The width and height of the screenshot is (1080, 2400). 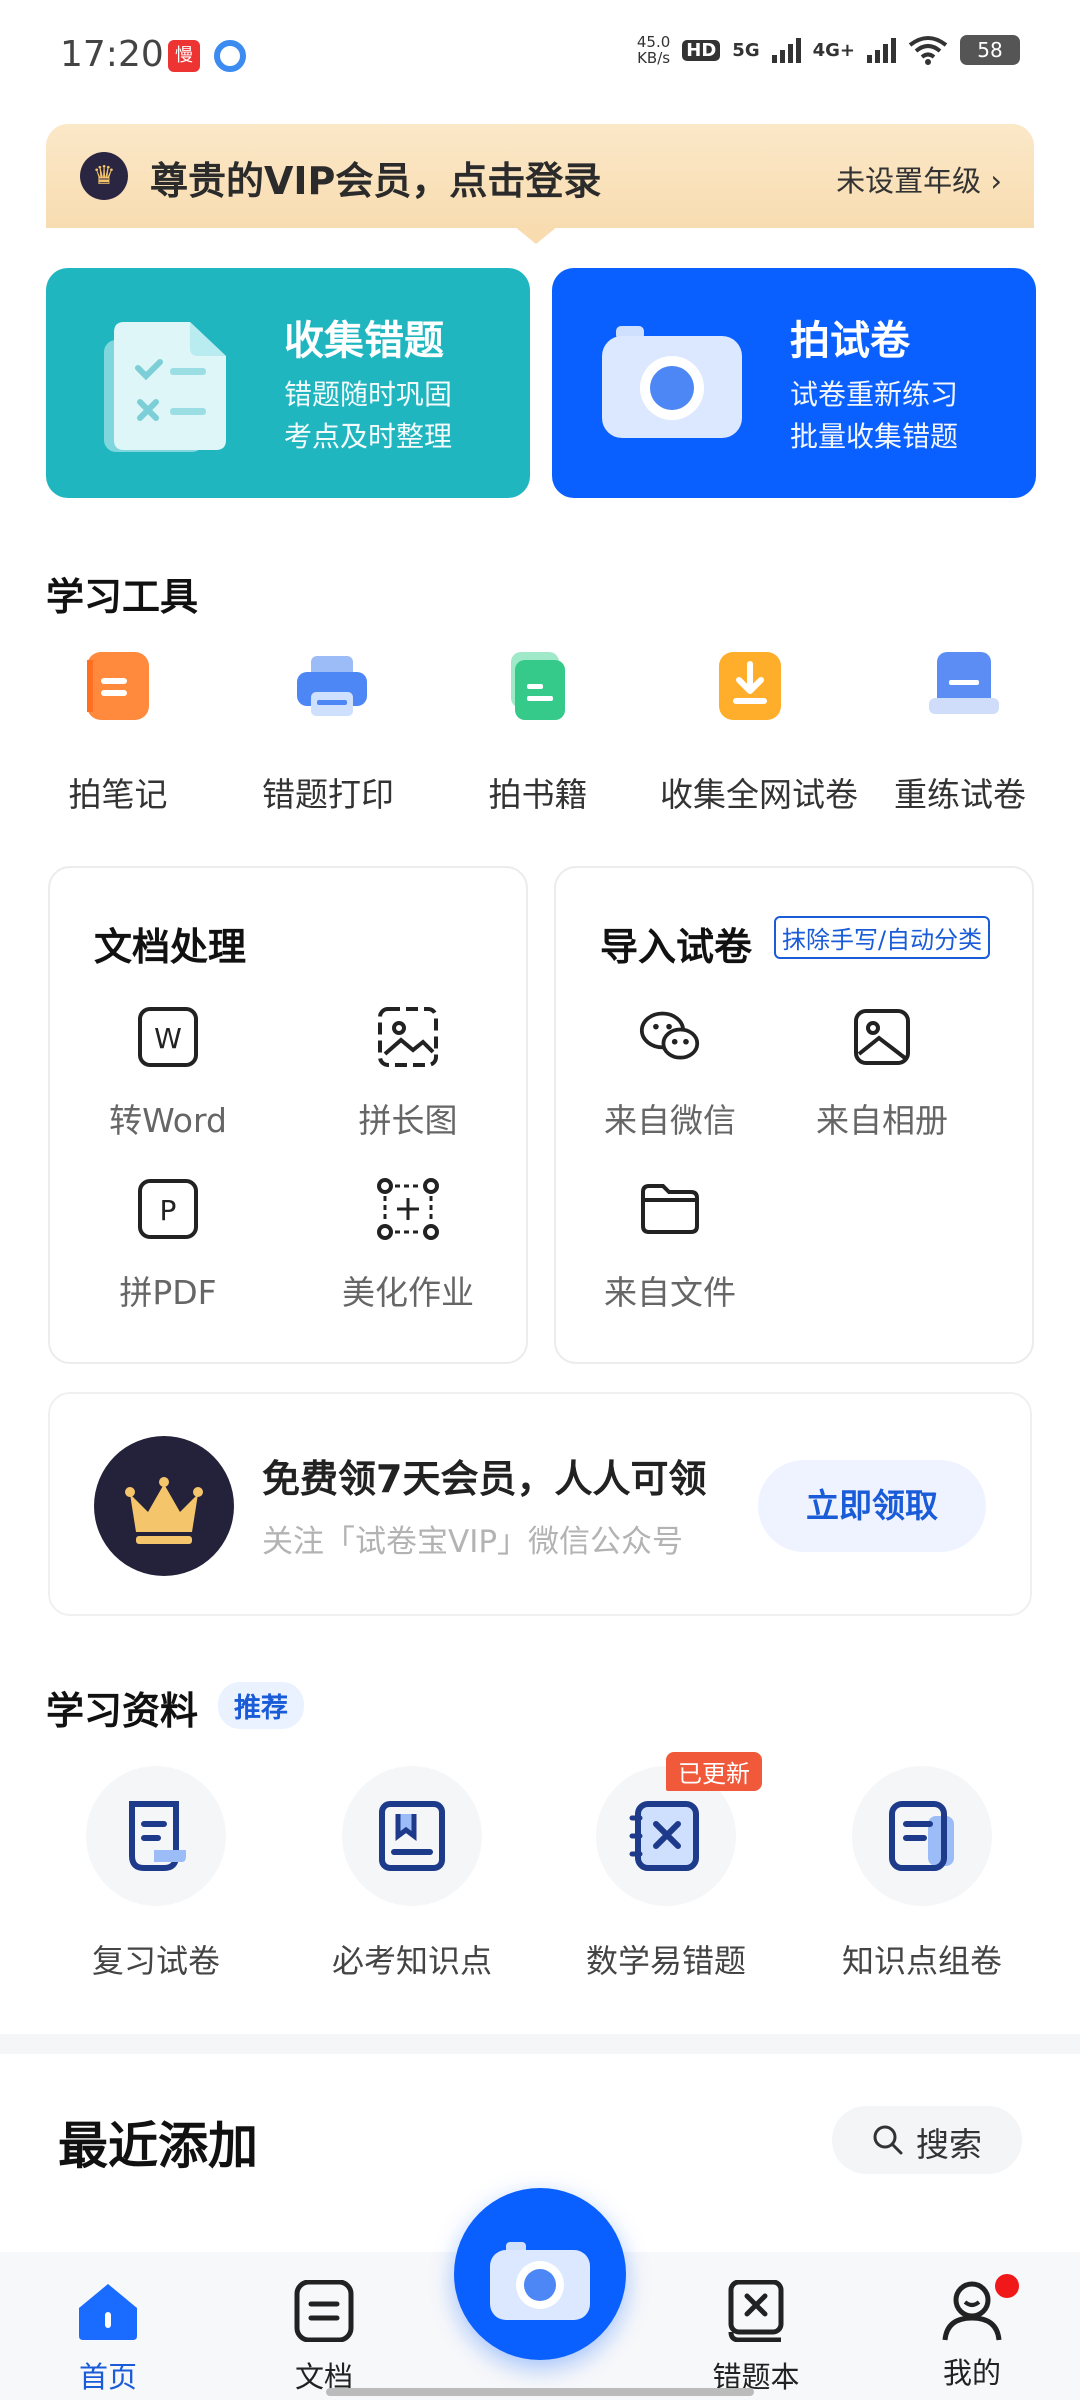 What do you see at coordinates (122, 1711) in the screenshot?
I see `study-resources-title: 学习资料` at bounding box center [122, 1711].